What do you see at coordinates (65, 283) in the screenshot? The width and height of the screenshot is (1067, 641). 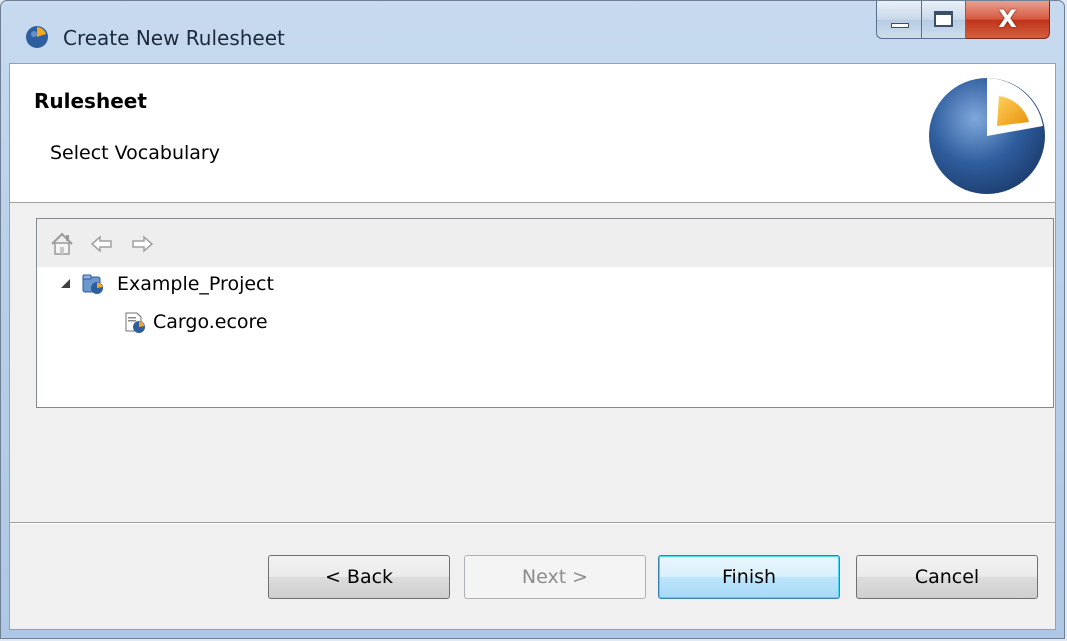 I see `expanded-triangle-icon` at bounding box center [65, 283].